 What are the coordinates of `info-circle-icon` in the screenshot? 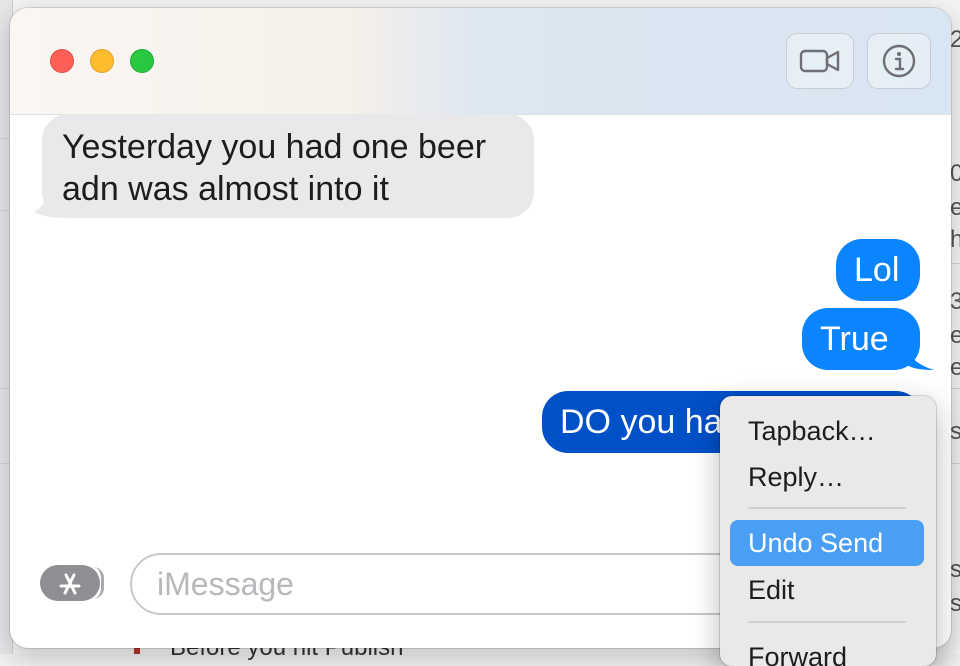 It's located at (899, 61).